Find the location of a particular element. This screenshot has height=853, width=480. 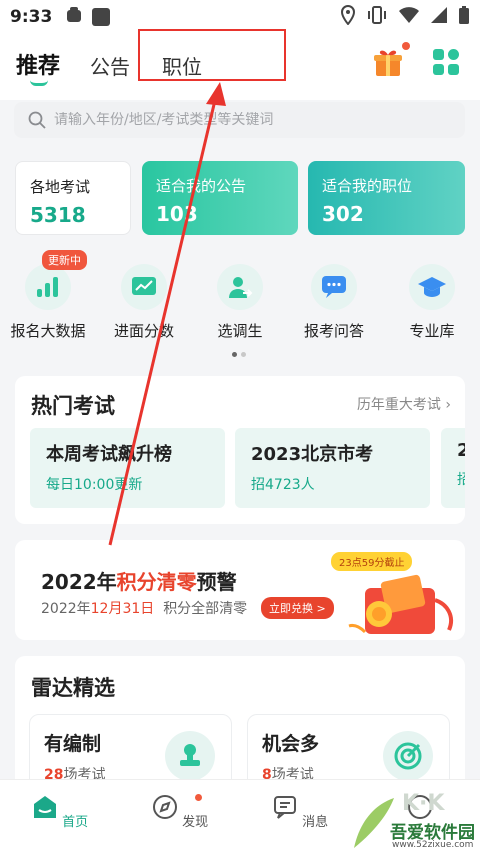

nav-label: 发现 is located at coordinates (195, 822).